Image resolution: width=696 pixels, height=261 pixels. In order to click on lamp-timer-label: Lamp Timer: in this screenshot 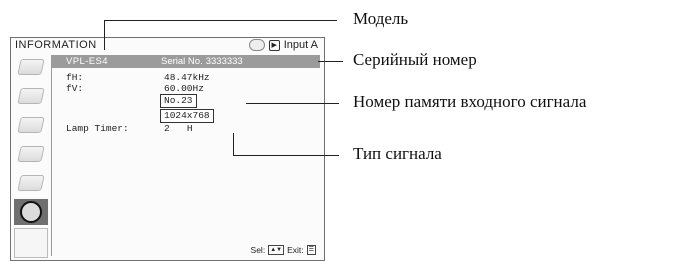, I will do `click(97, 128)`.